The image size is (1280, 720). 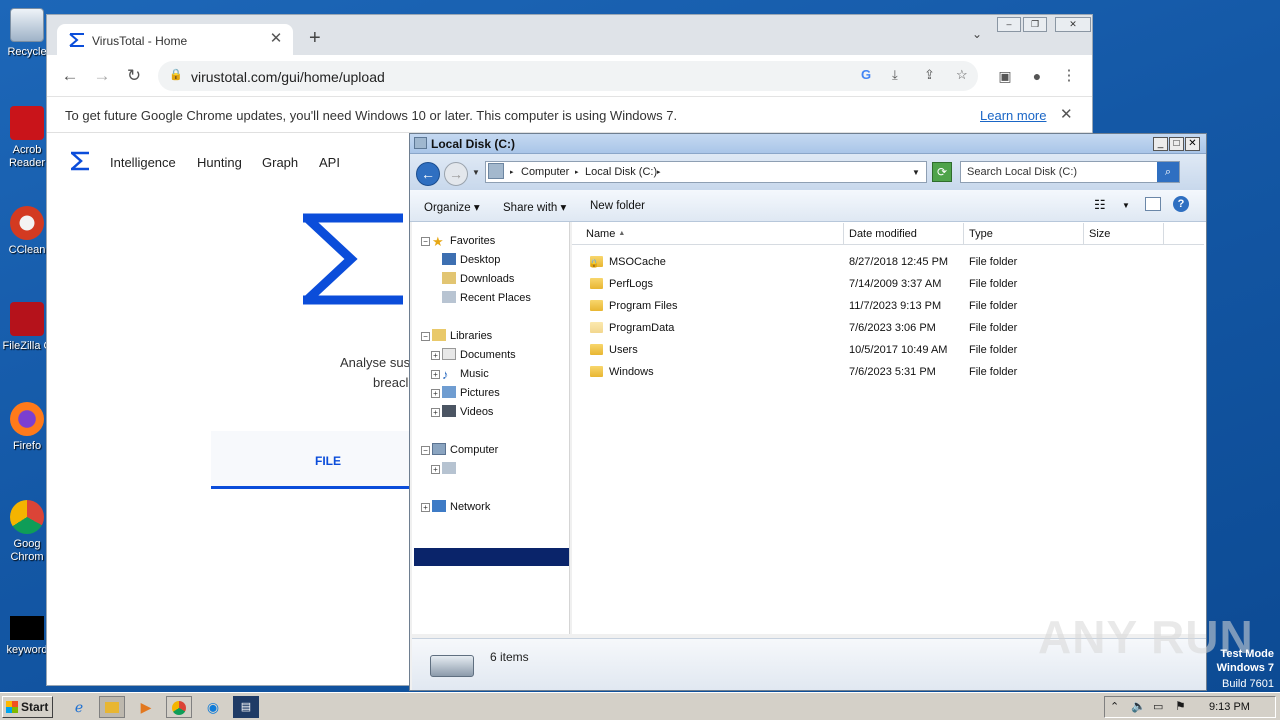 What do you see at coordinates (435, 412) in the screenshot?
I see `expand-videos-icon: +` at bounding box center [435, 412].